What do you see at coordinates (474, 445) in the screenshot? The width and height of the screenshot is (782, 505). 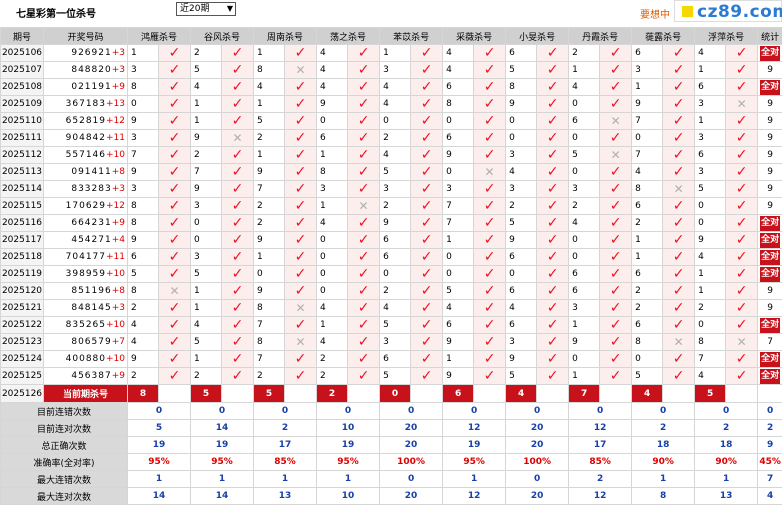 I see `summary-value: 19` at bounding box center [474, 445].